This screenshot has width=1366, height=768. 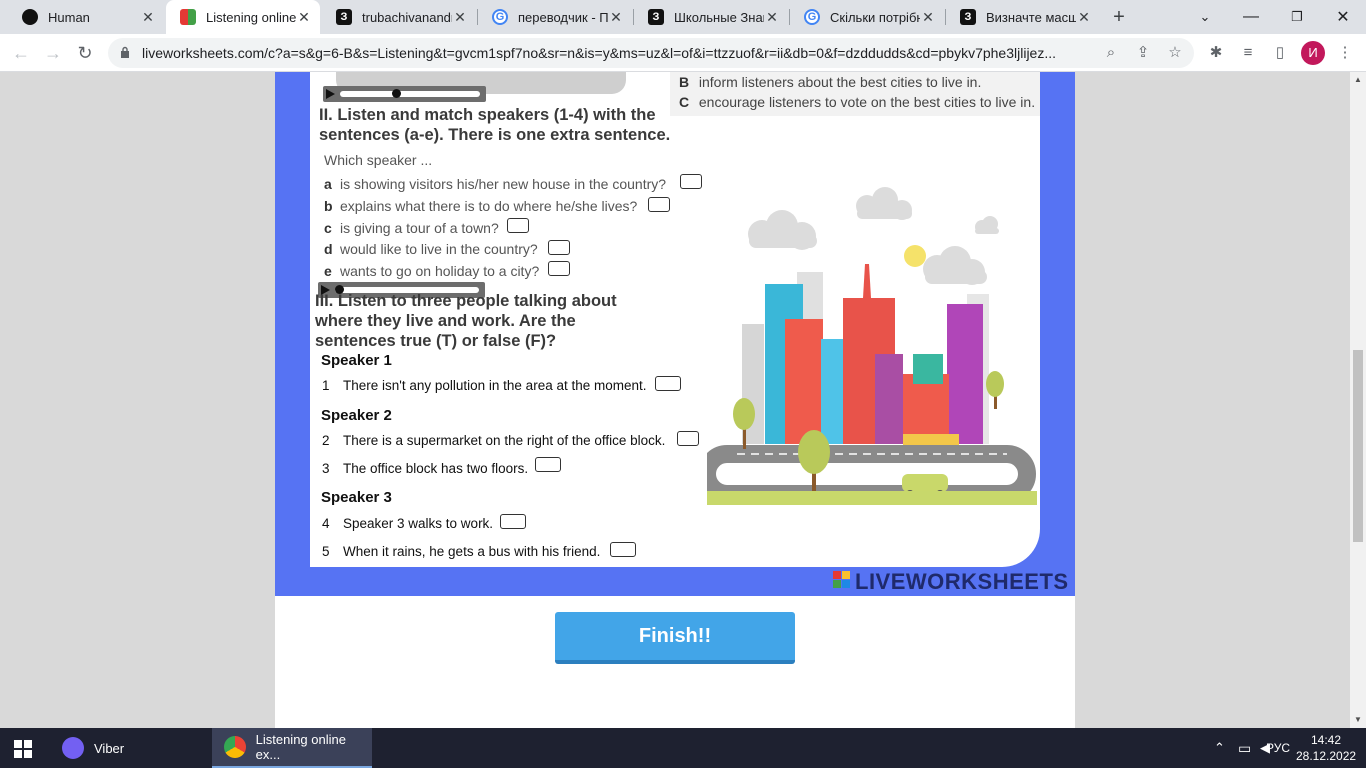 What do you see at coordinates (235, 747) in the screenshot?
I see `chrome-icon` at bounding box center [235, 747].